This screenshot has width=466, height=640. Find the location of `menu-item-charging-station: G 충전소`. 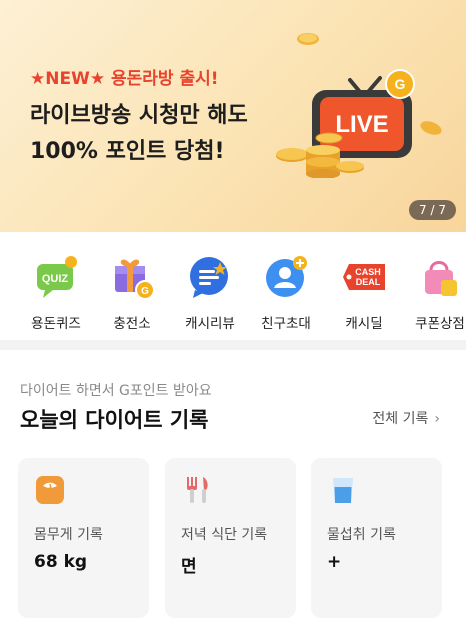

menu-item-charging-station: G 충전소 is located at coordinates (132, 293).